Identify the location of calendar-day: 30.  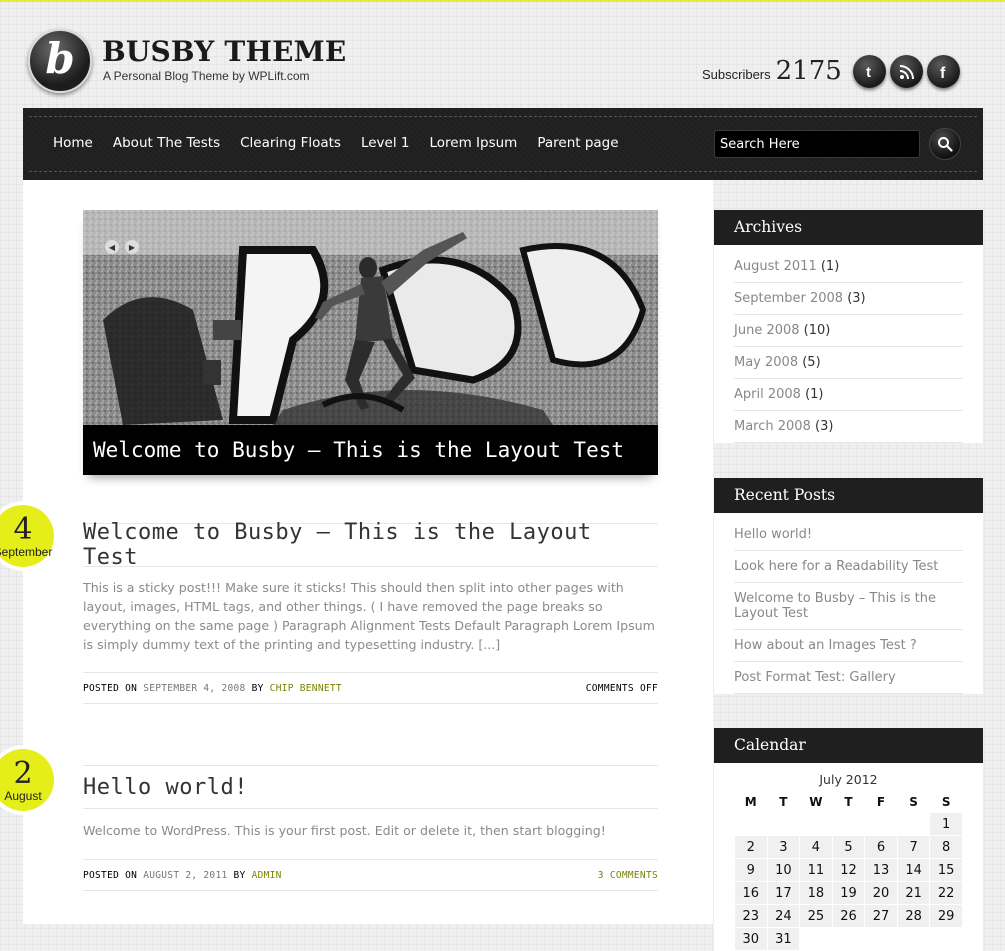
(751, 939).